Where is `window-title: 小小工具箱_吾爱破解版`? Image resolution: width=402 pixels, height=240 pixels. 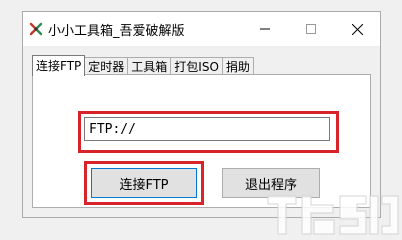 window-title: 小小工具箱_吾爱破解版 is located at coordinates (116, 31).